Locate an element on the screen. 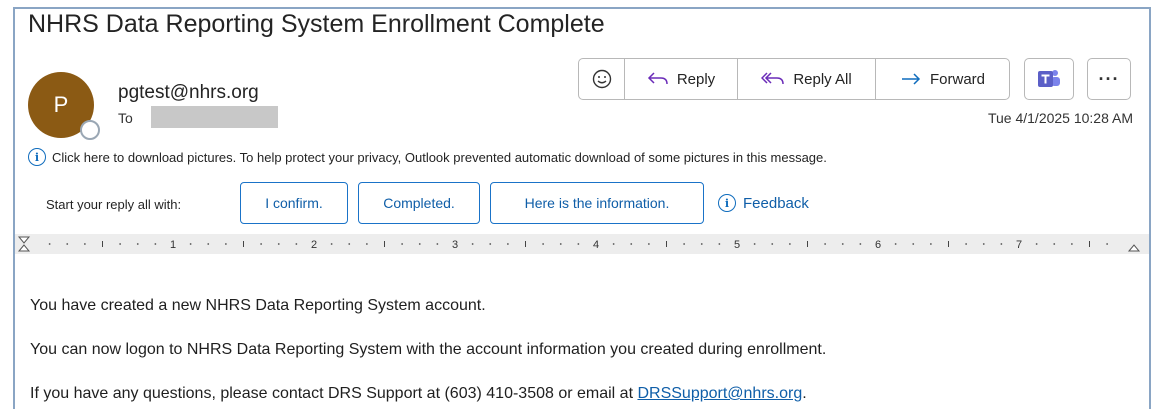 The height and width of the screenshot is (409, 1163). body-paragraph-3-end: . is located at coordinates (804, 393).